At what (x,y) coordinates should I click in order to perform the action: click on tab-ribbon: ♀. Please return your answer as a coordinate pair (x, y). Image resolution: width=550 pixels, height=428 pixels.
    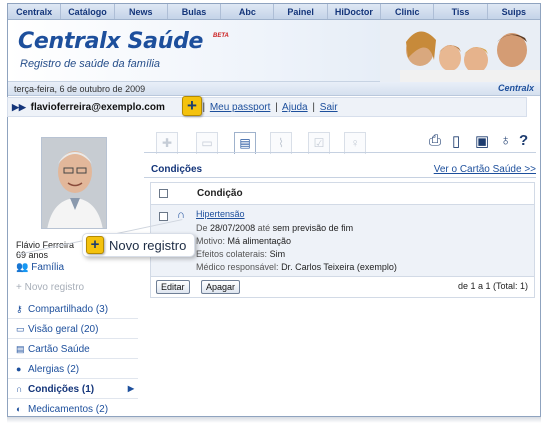
    Looking at the image, I should click on (355, 143).